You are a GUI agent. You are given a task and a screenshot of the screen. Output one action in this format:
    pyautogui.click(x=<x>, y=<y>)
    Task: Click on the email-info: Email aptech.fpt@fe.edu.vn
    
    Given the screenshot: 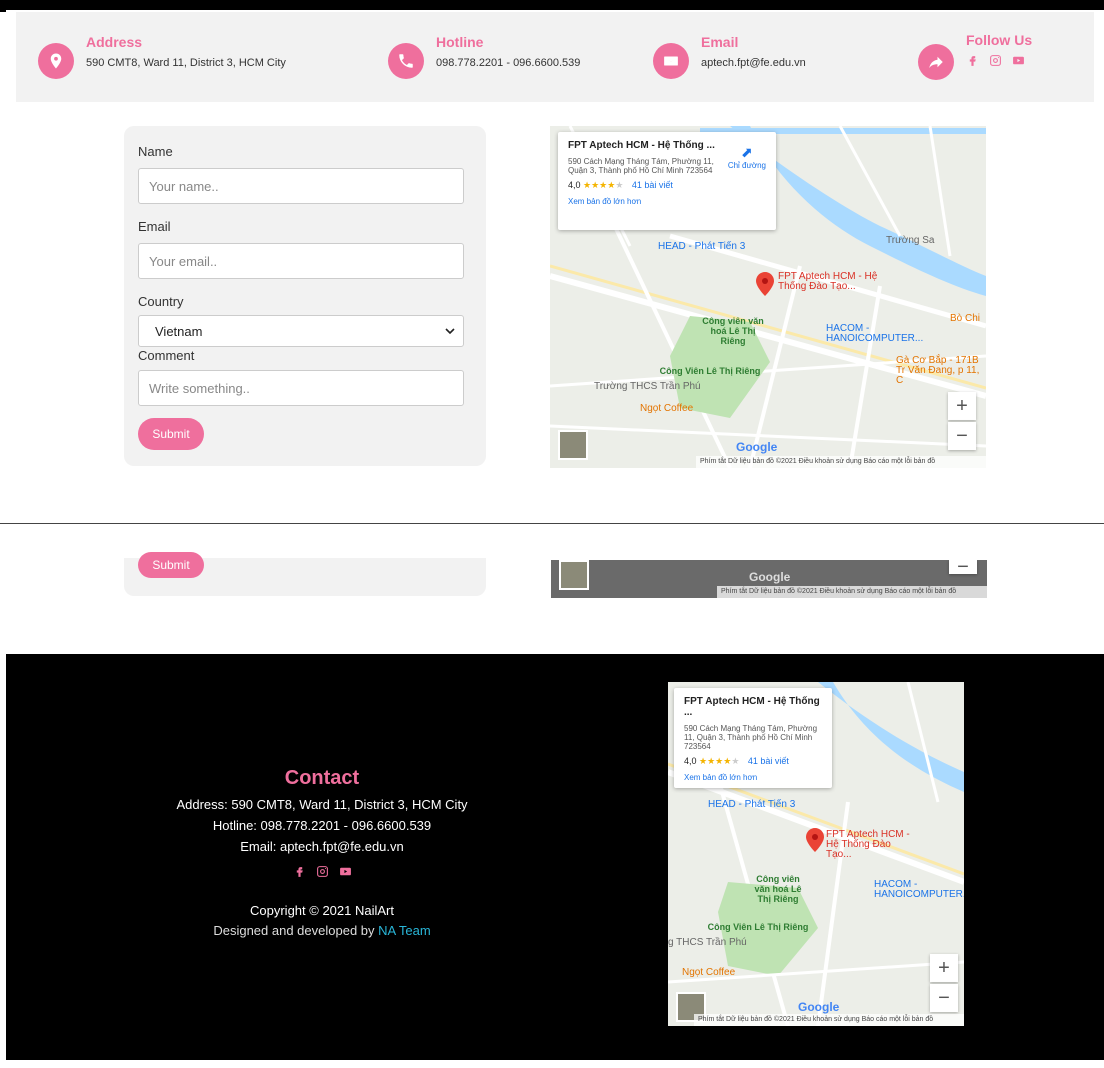 What is the action you would take?
    pyautogui.click(x=729, y=56)
    